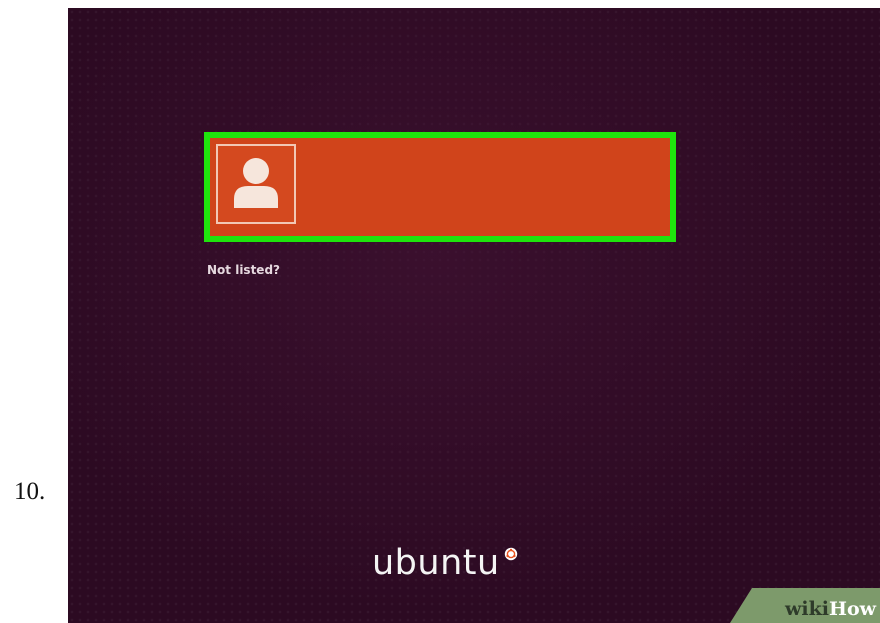 The width and height of the screenshot is (880, 623). What do you see at coordinates (30, 491) in the screenshot?
I see `step-number: 10.` at bounding box center [30, 491].